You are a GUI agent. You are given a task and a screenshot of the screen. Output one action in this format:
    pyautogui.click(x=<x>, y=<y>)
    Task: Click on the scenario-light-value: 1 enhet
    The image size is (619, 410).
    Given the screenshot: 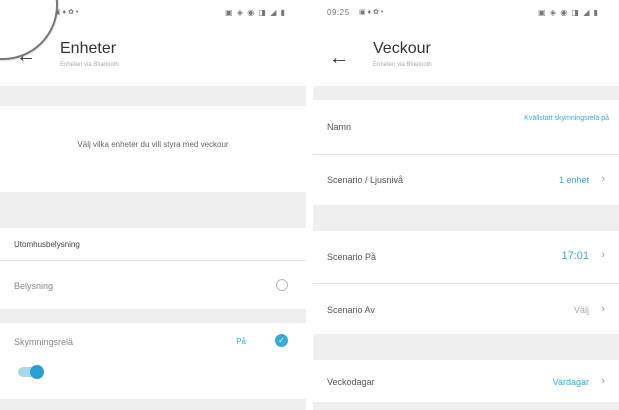 What is the action you would take?
    pyautogui.click(x=573, y=180)
    